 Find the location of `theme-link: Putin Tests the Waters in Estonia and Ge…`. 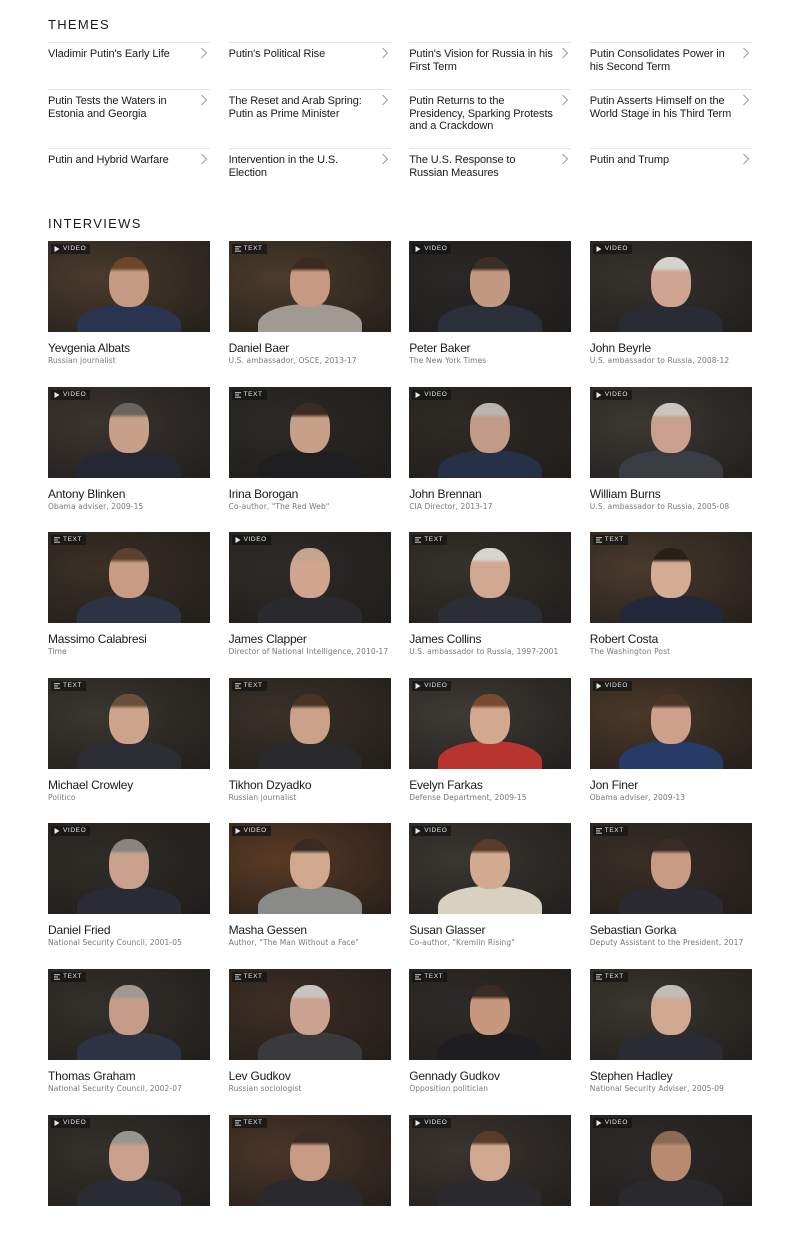

theme-link: Putin Tests the Waters in Estonia and Ge… is located at coordinates (129, 118).